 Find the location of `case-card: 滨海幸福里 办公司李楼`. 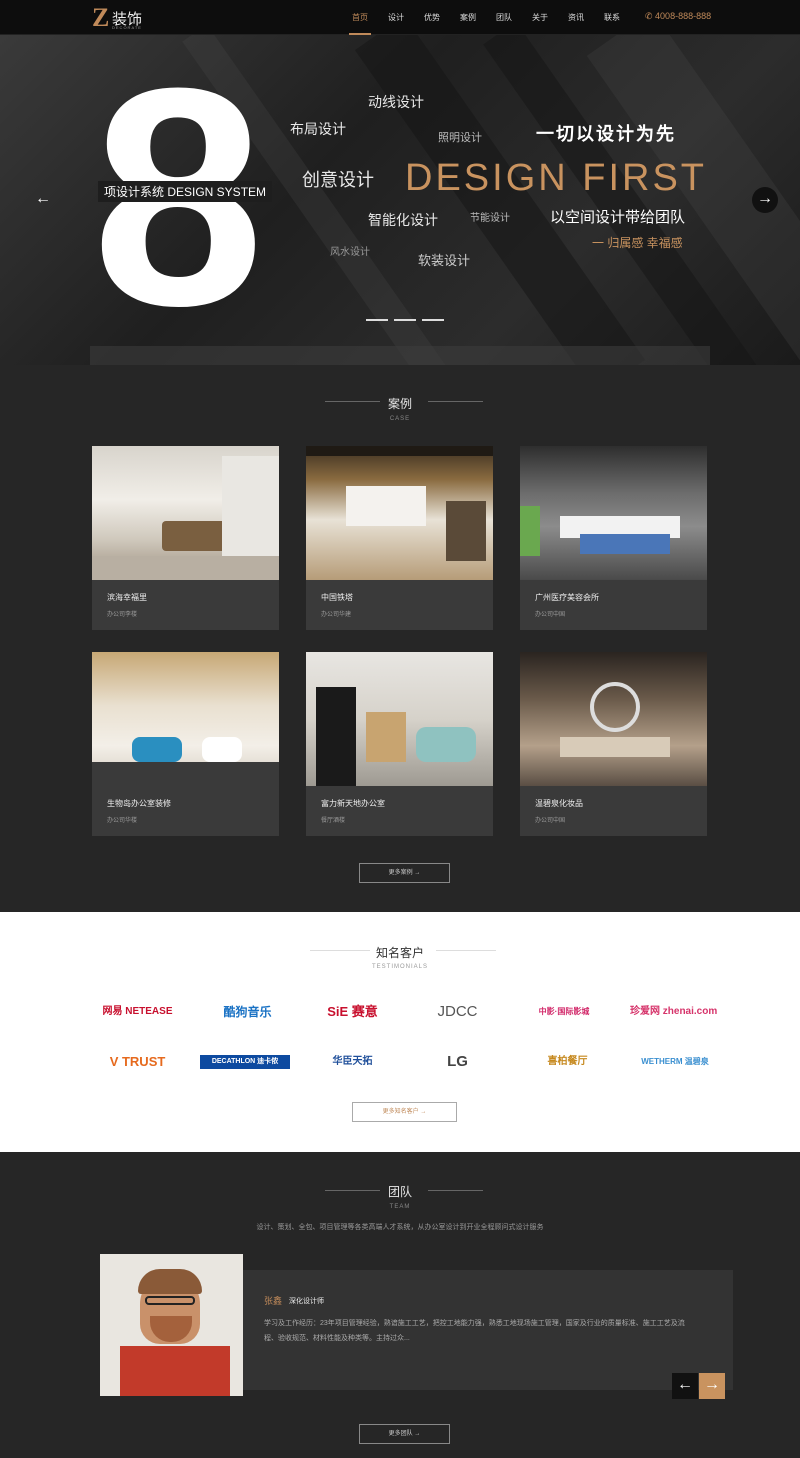

case-card: 滨海幸福里 办公司李楼 is located at coordinates (185, 538).